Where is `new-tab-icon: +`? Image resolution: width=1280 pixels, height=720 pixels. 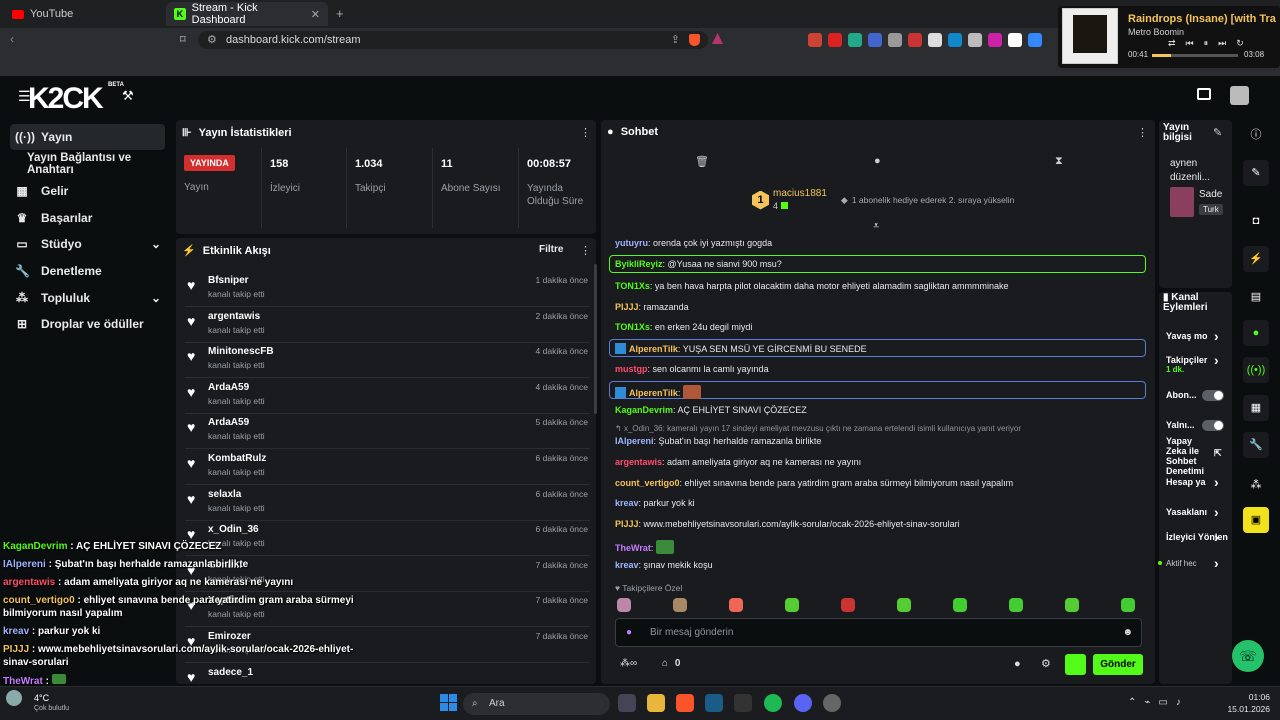 new-tab-icon: + is located at coordinates (340, 13).